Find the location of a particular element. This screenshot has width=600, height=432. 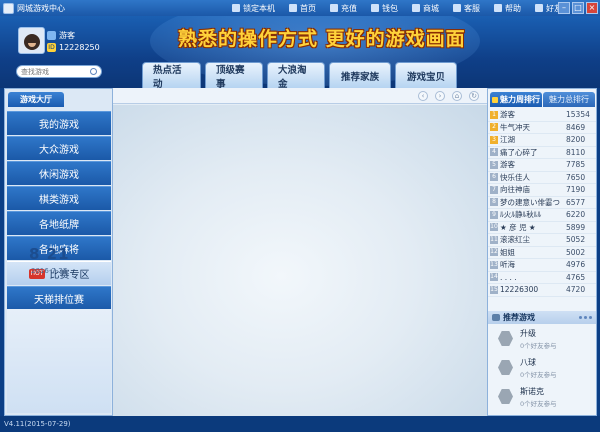

rank-score: 5052 is located at coordinates (576, 240).